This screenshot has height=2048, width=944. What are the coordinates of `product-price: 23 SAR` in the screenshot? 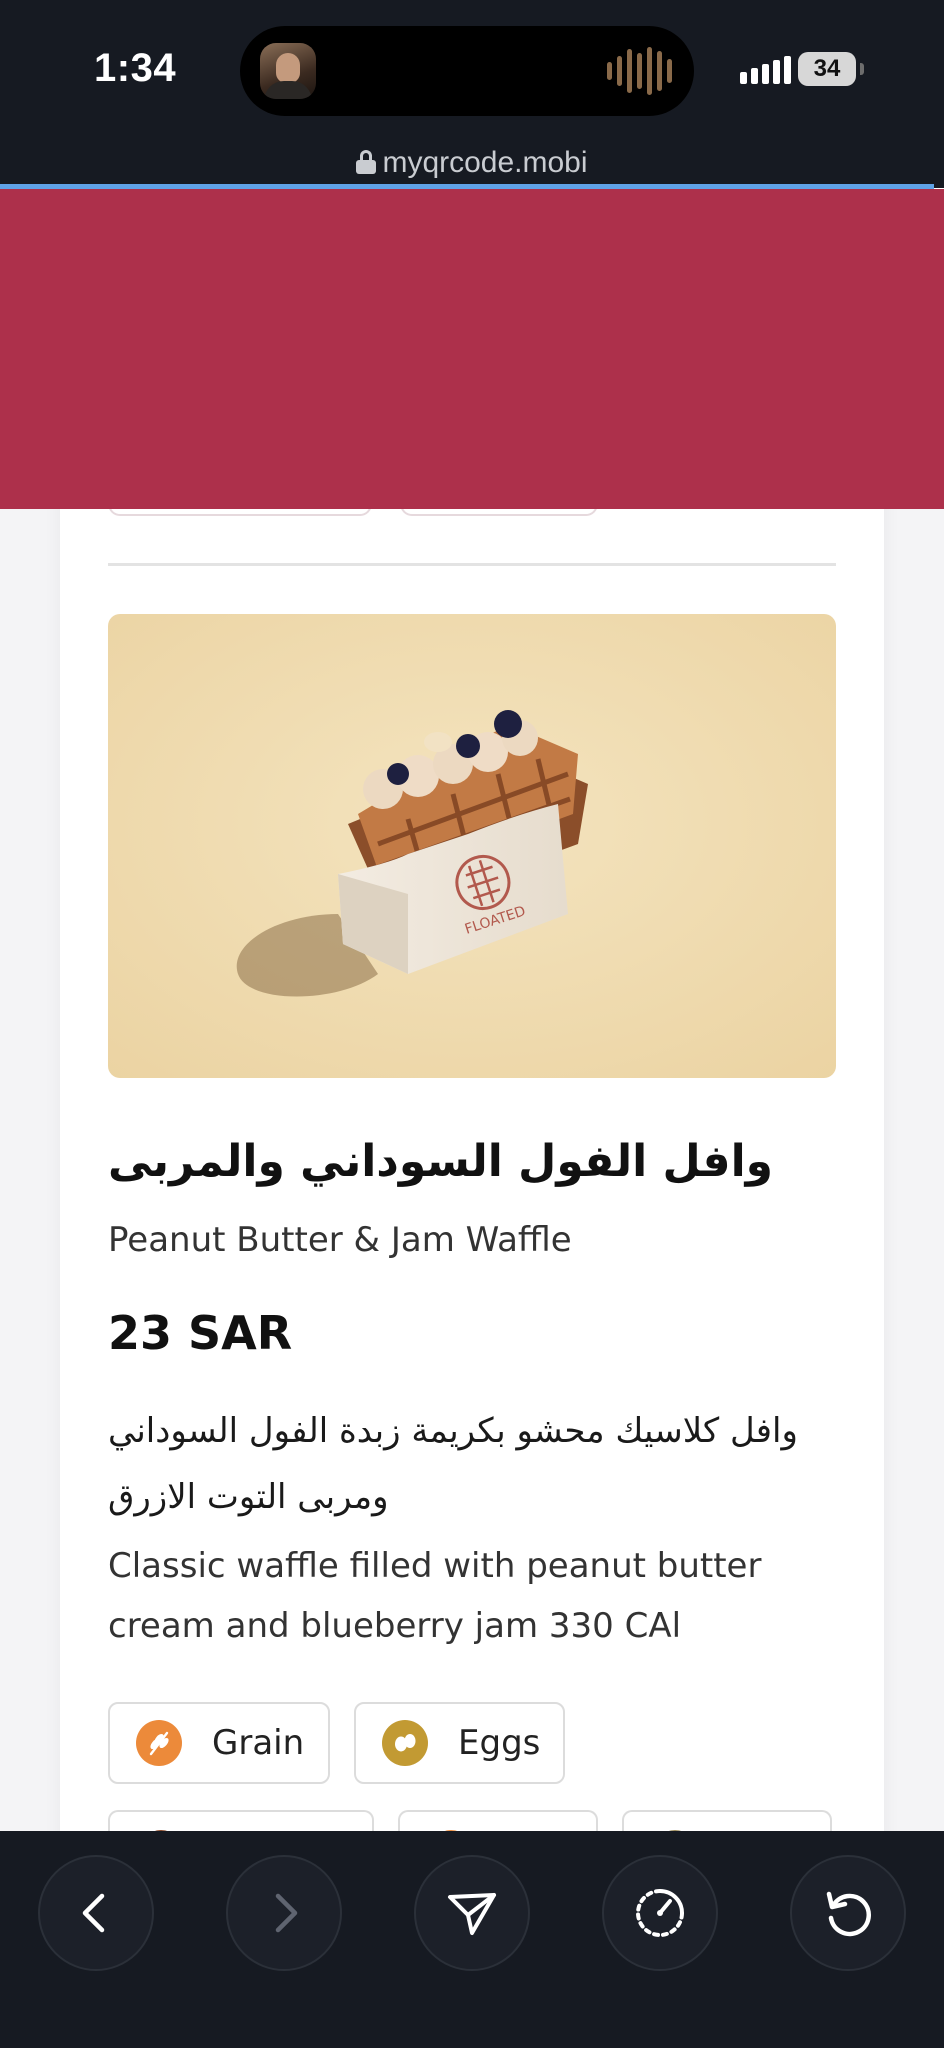 It's located at (200, 1333).